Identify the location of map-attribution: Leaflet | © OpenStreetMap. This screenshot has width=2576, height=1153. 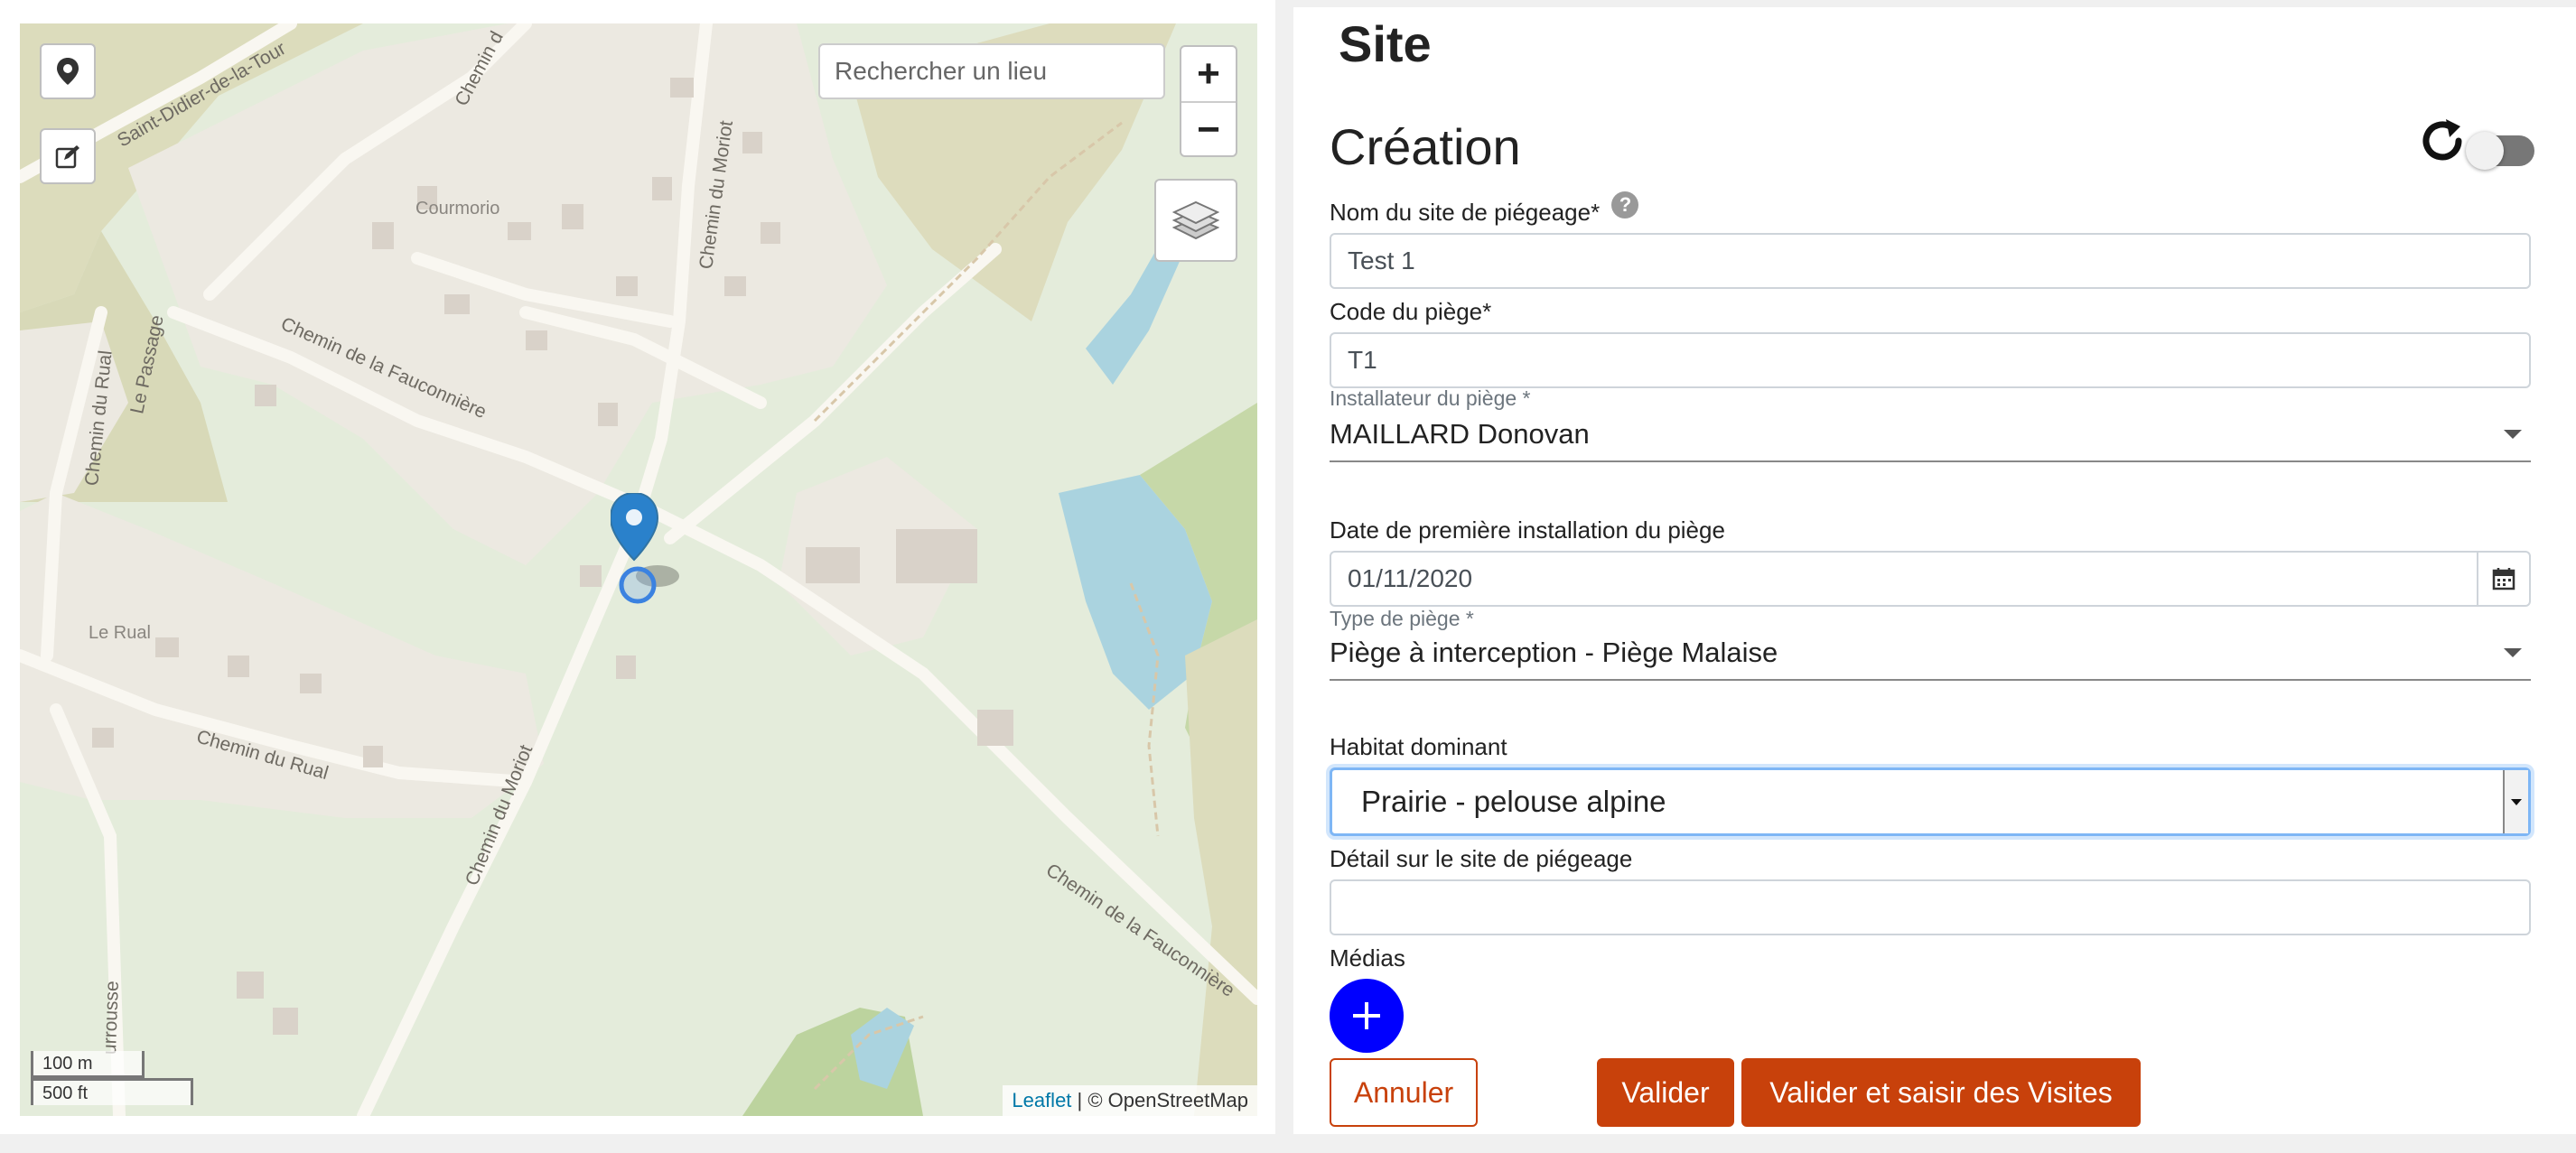
(1130, 1100).